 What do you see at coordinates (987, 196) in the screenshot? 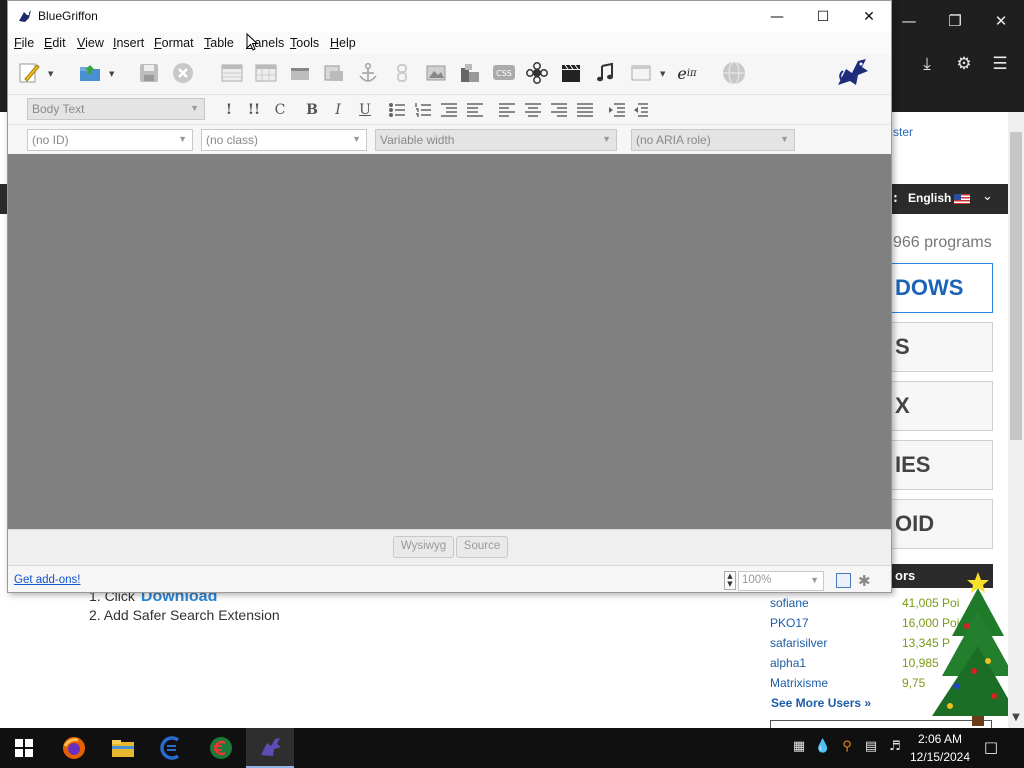
I see `chevron-down-icon: ⌄` at bounding box center [987, 196].